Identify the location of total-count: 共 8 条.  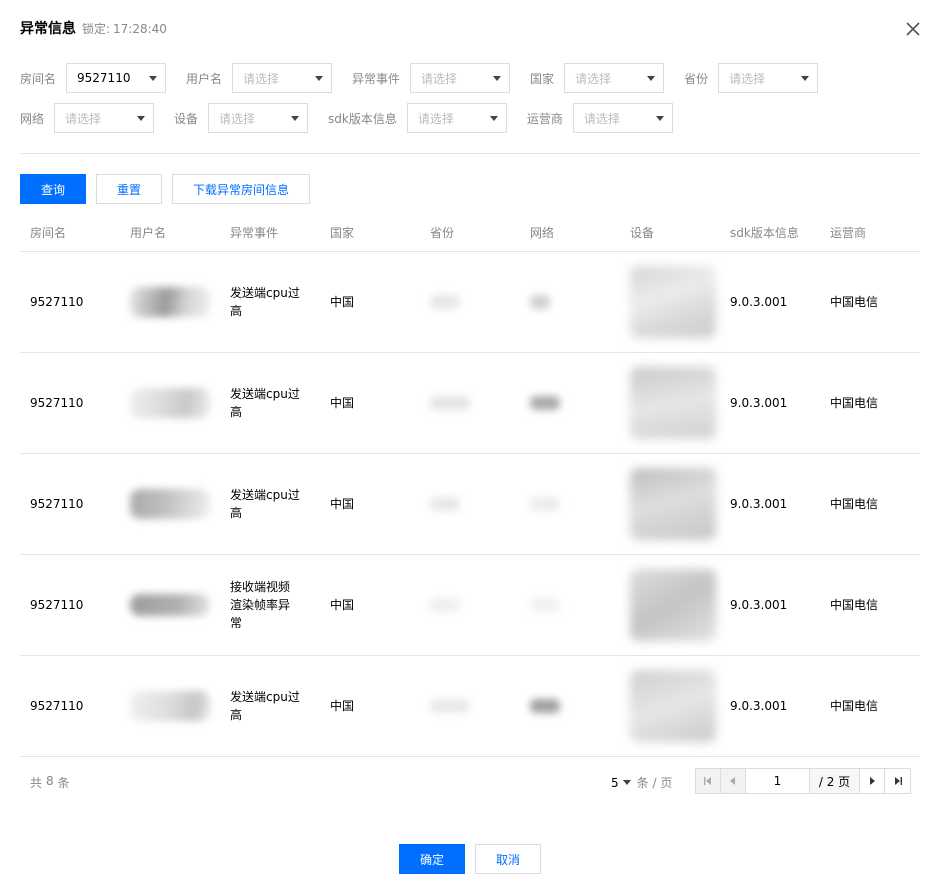
(50, 782).